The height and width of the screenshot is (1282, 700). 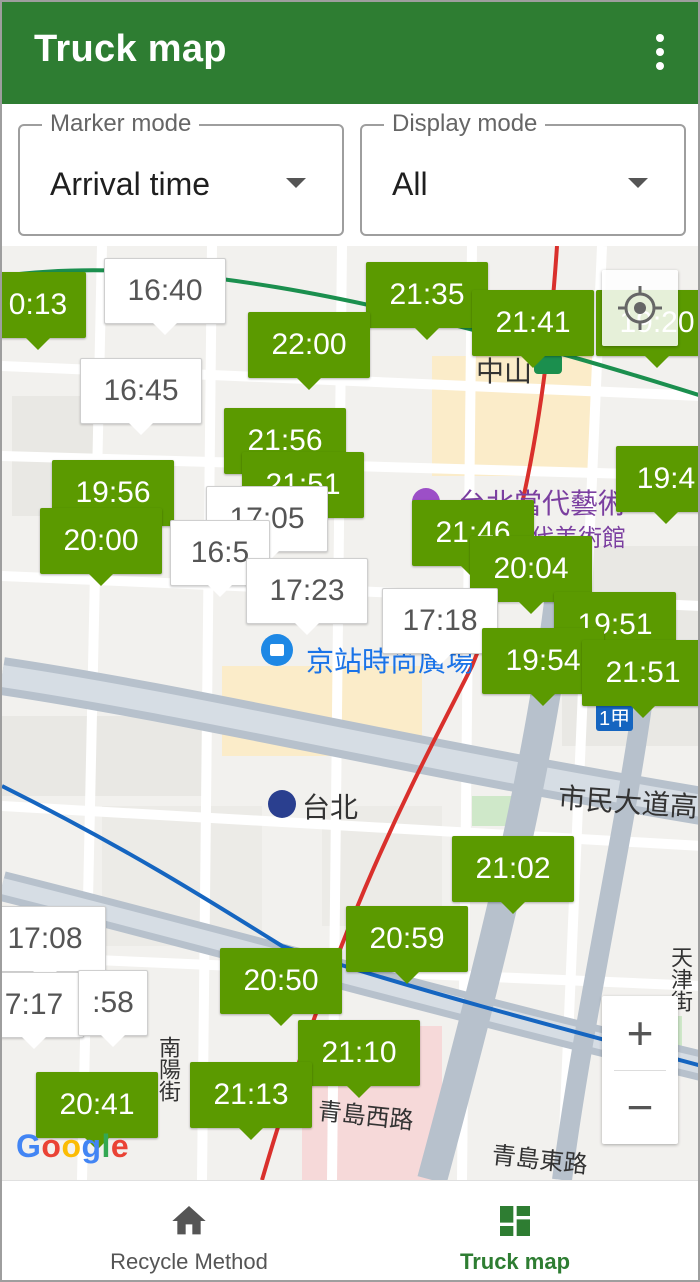 What do you see at coordinates (44, 305) in the screenshot?
I see `arrival-marker: 0:13` at bounding box center [44, 305].